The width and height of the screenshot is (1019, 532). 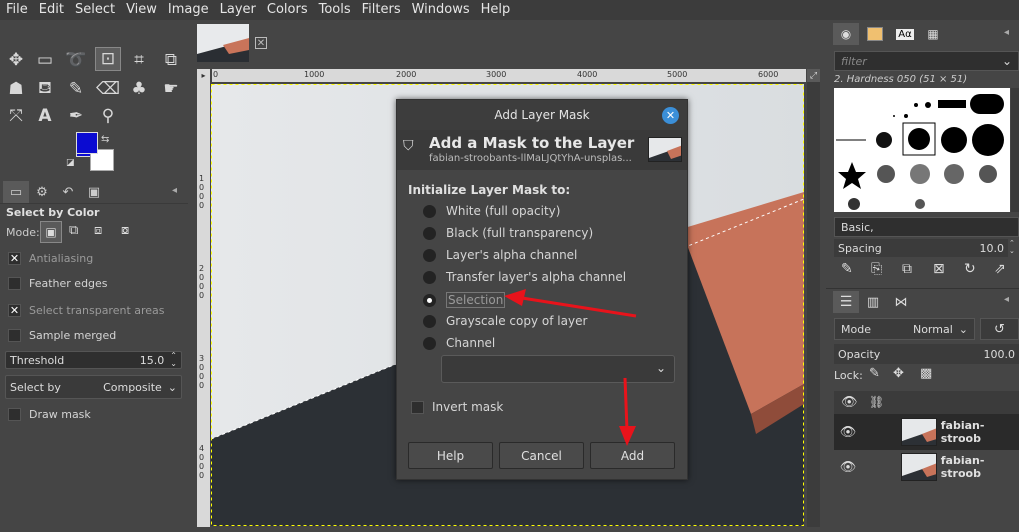 What do you see at coordinates (999, 329) in the screenshot?
I see `reset-mode-icon: ↺` at bounding box center [999, 329].